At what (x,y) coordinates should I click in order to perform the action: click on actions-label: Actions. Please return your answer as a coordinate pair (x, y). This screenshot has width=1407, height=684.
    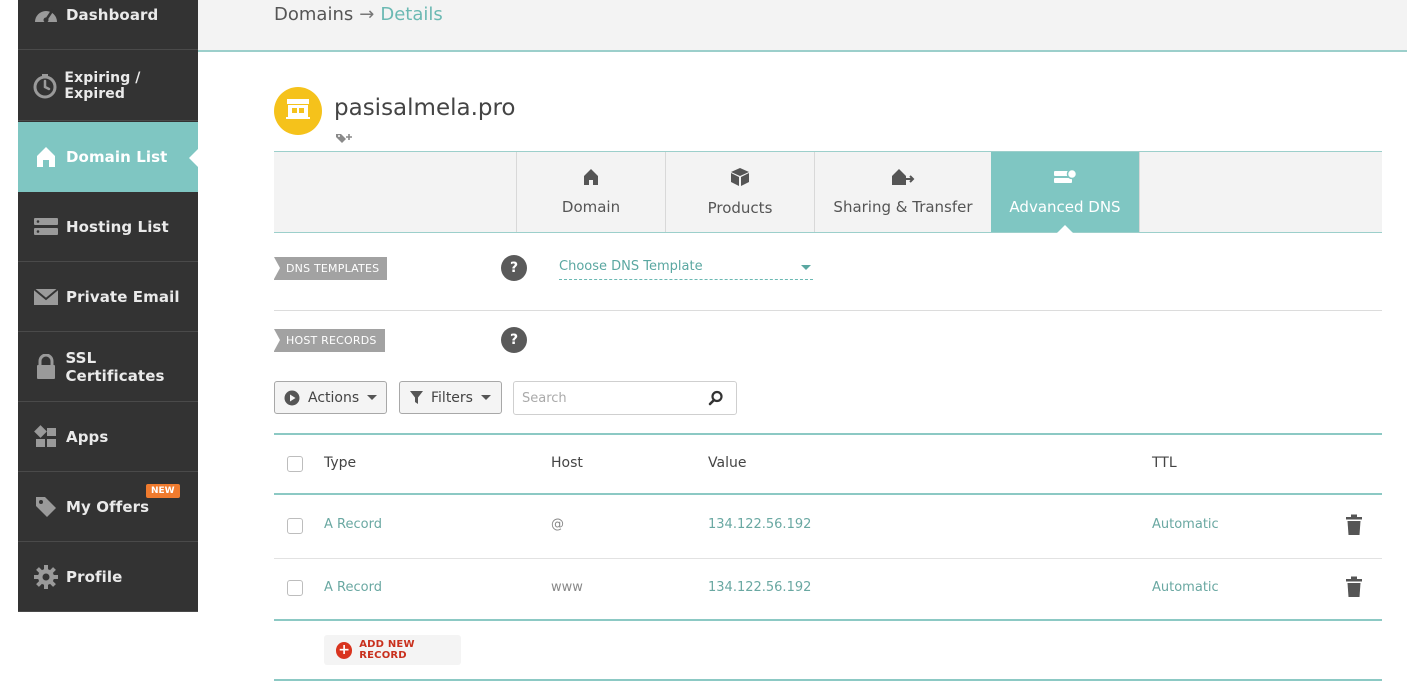
    Looking at the image, I should click on (334, 397).